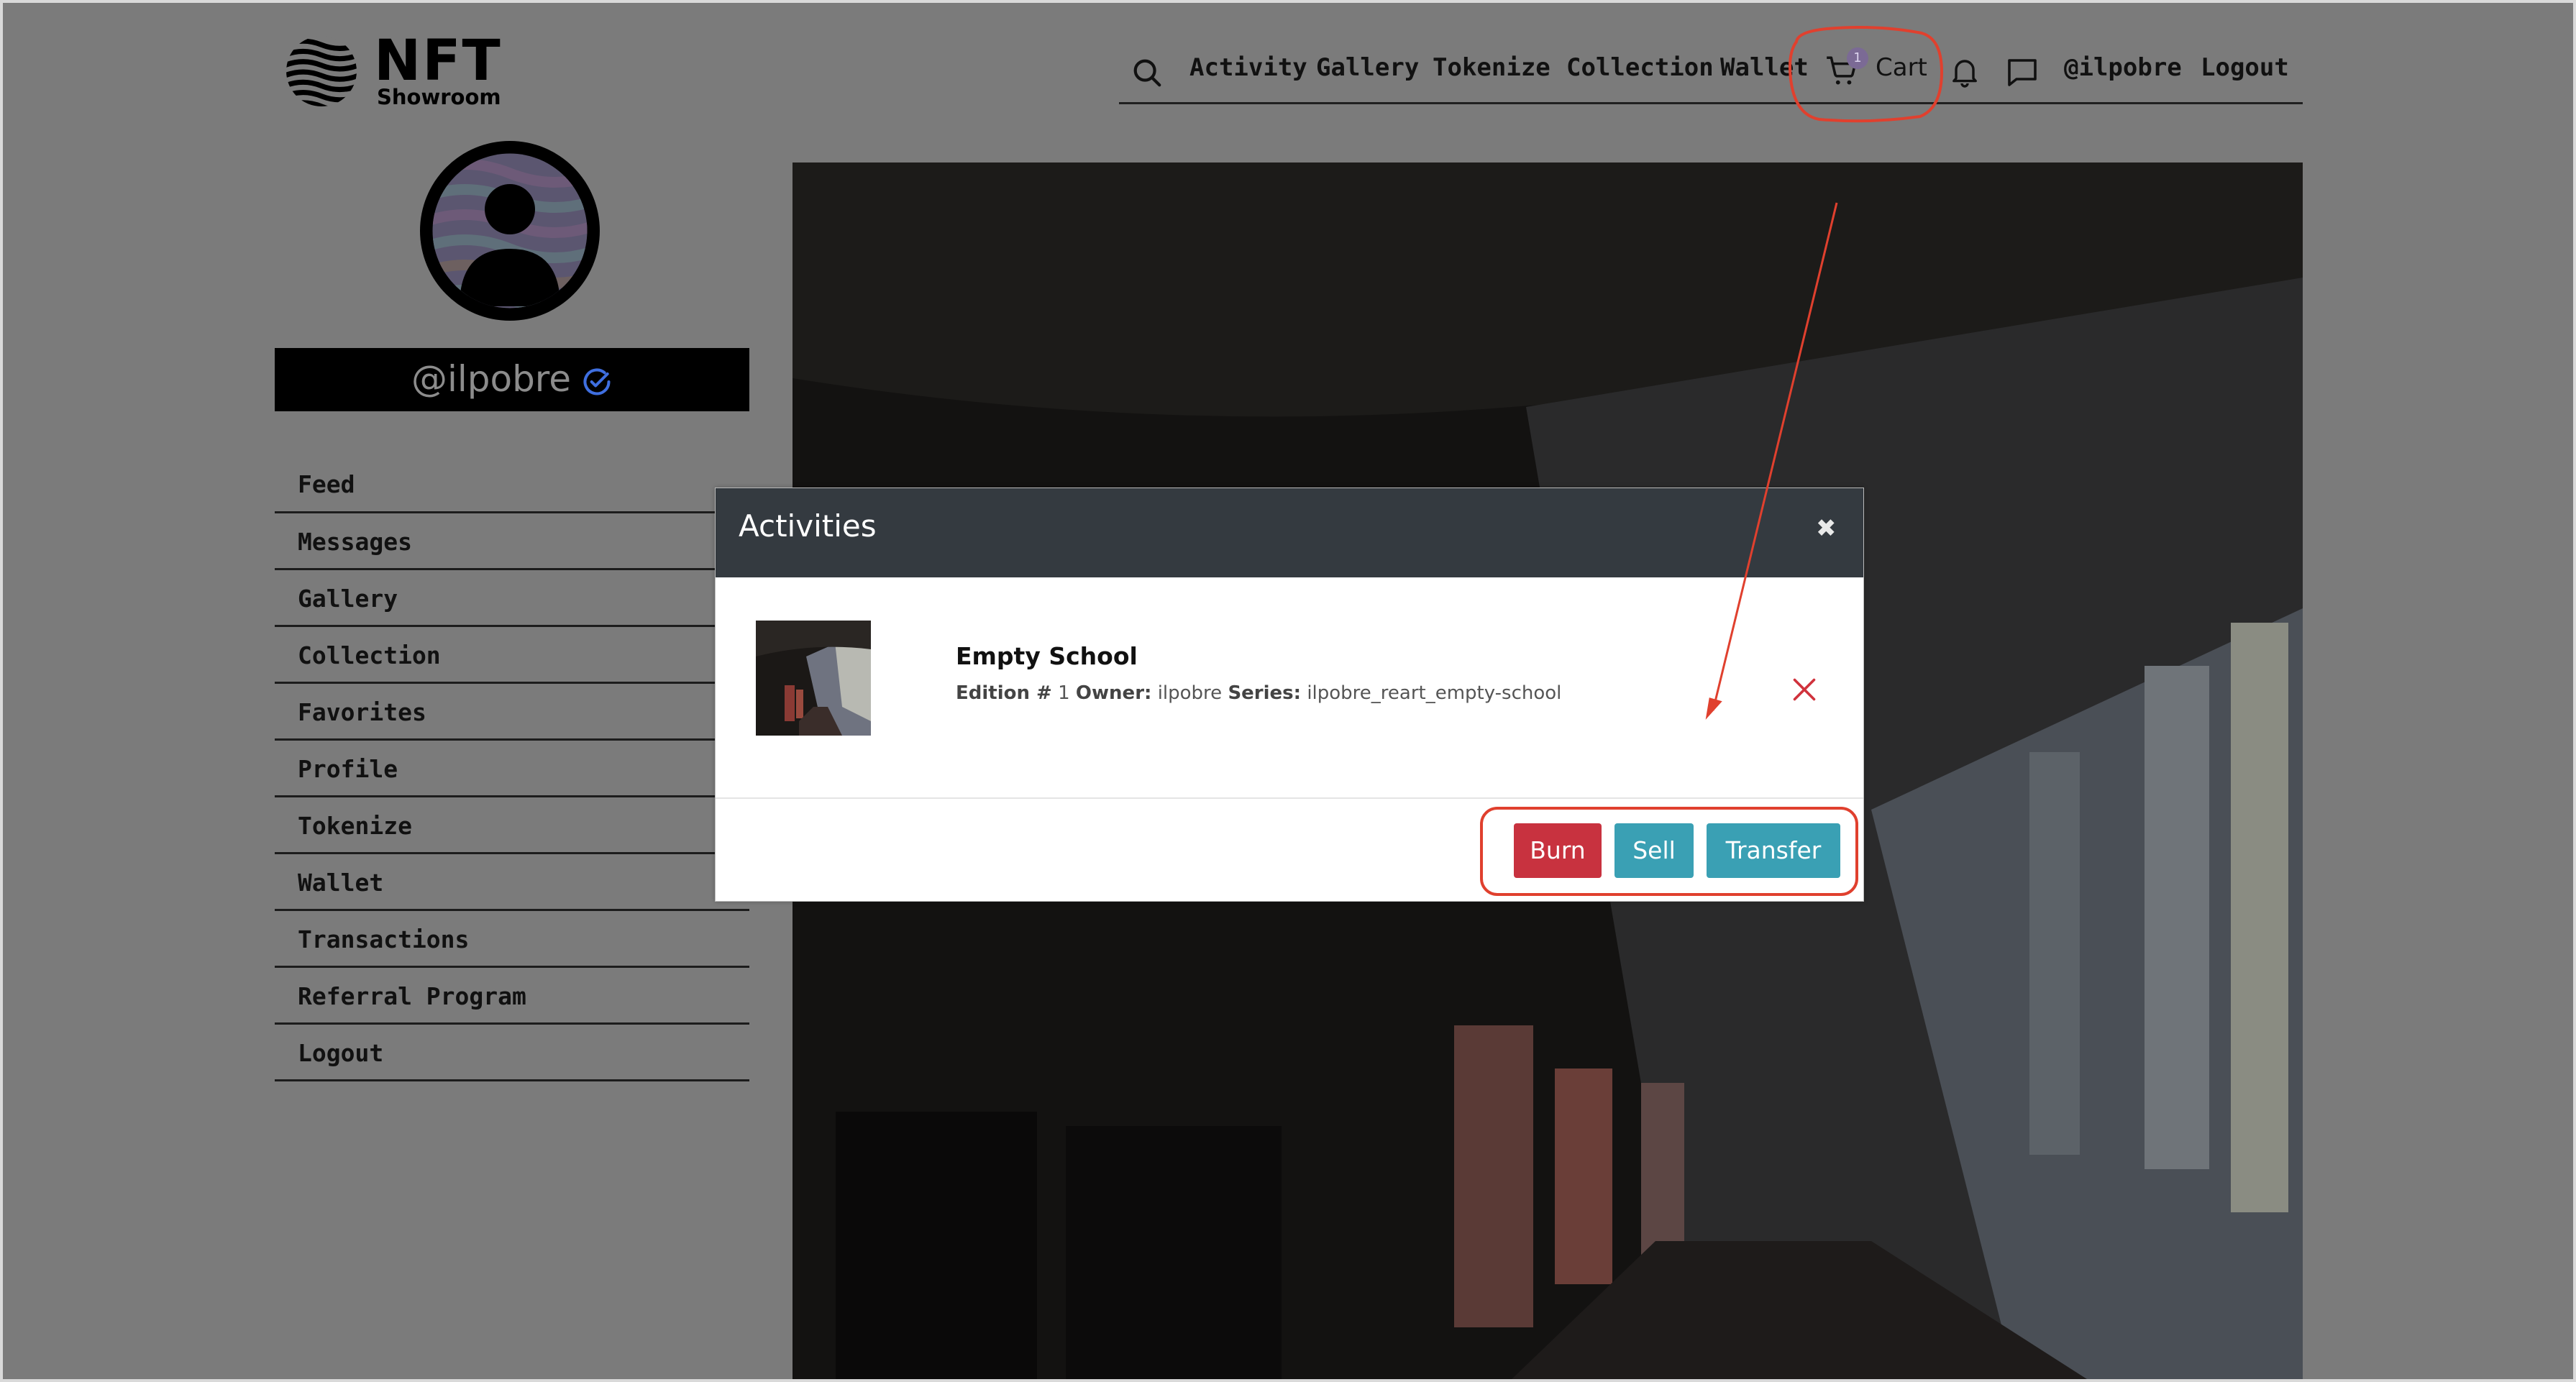 This screenshot has height=1382, width=2576. I want to click on cart-count-badge: 1, so click(1857, 58).